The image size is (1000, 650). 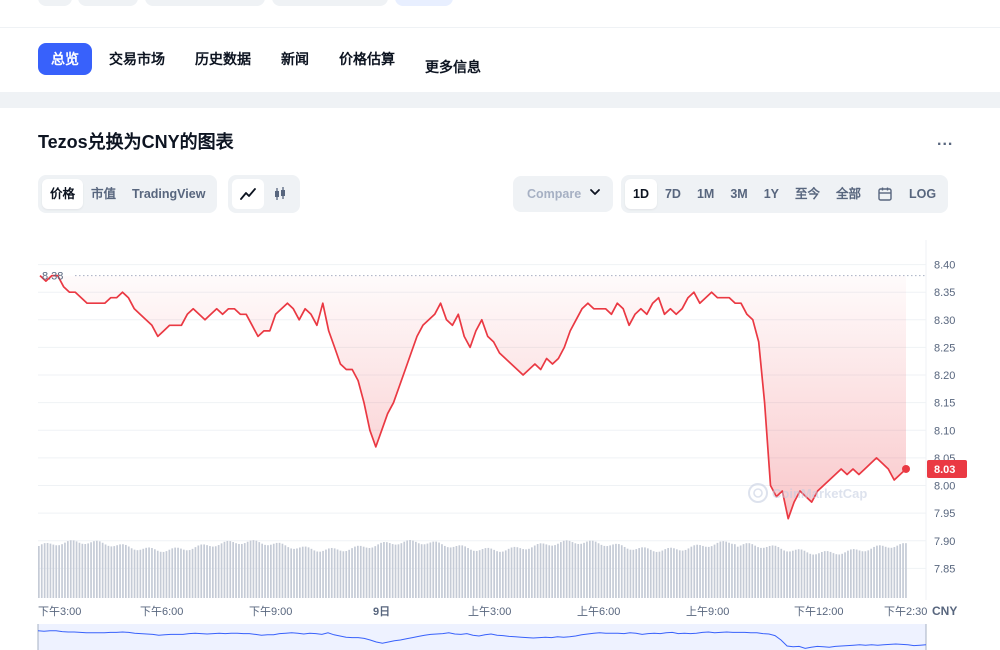 What do you see at coordinates (673, 194) in the screenshot?
I see `range-7d-button: 7D` at bounding box center [673, 194].